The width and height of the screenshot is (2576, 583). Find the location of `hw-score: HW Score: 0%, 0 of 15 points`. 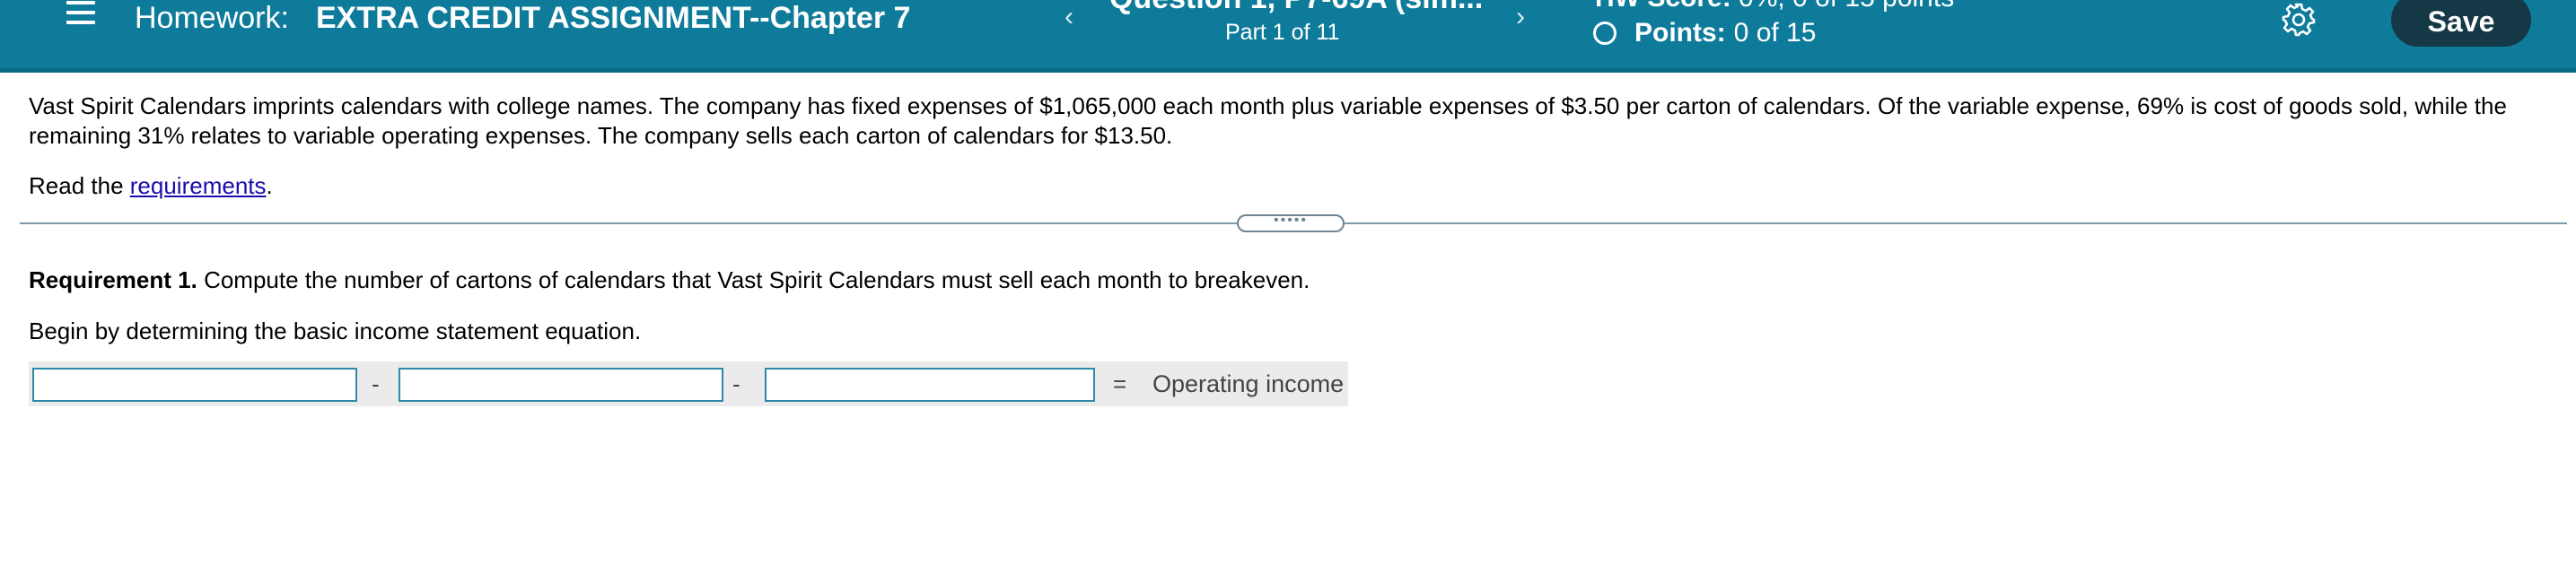

hw-score: HW Score: 0%, 0 of 15 points is located at coordinates (1774, 8).